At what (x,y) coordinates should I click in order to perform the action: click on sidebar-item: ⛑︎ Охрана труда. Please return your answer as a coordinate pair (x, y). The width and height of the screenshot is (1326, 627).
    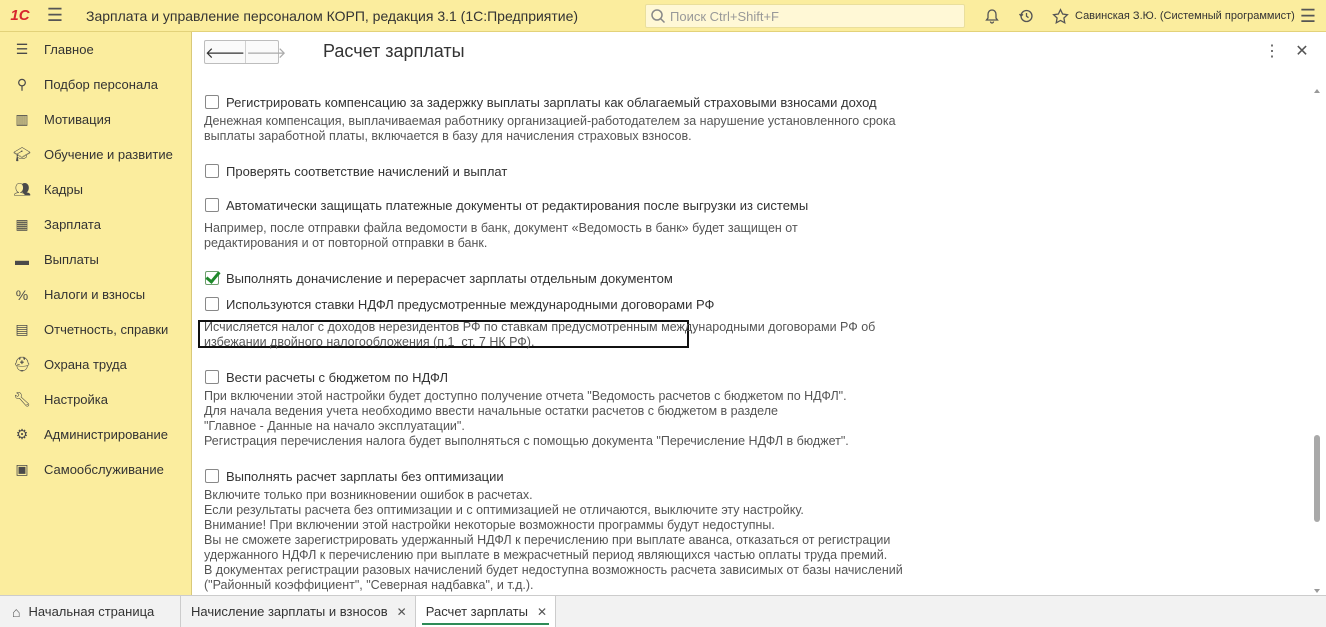
    Looking at the image, I should click on (95, 364).